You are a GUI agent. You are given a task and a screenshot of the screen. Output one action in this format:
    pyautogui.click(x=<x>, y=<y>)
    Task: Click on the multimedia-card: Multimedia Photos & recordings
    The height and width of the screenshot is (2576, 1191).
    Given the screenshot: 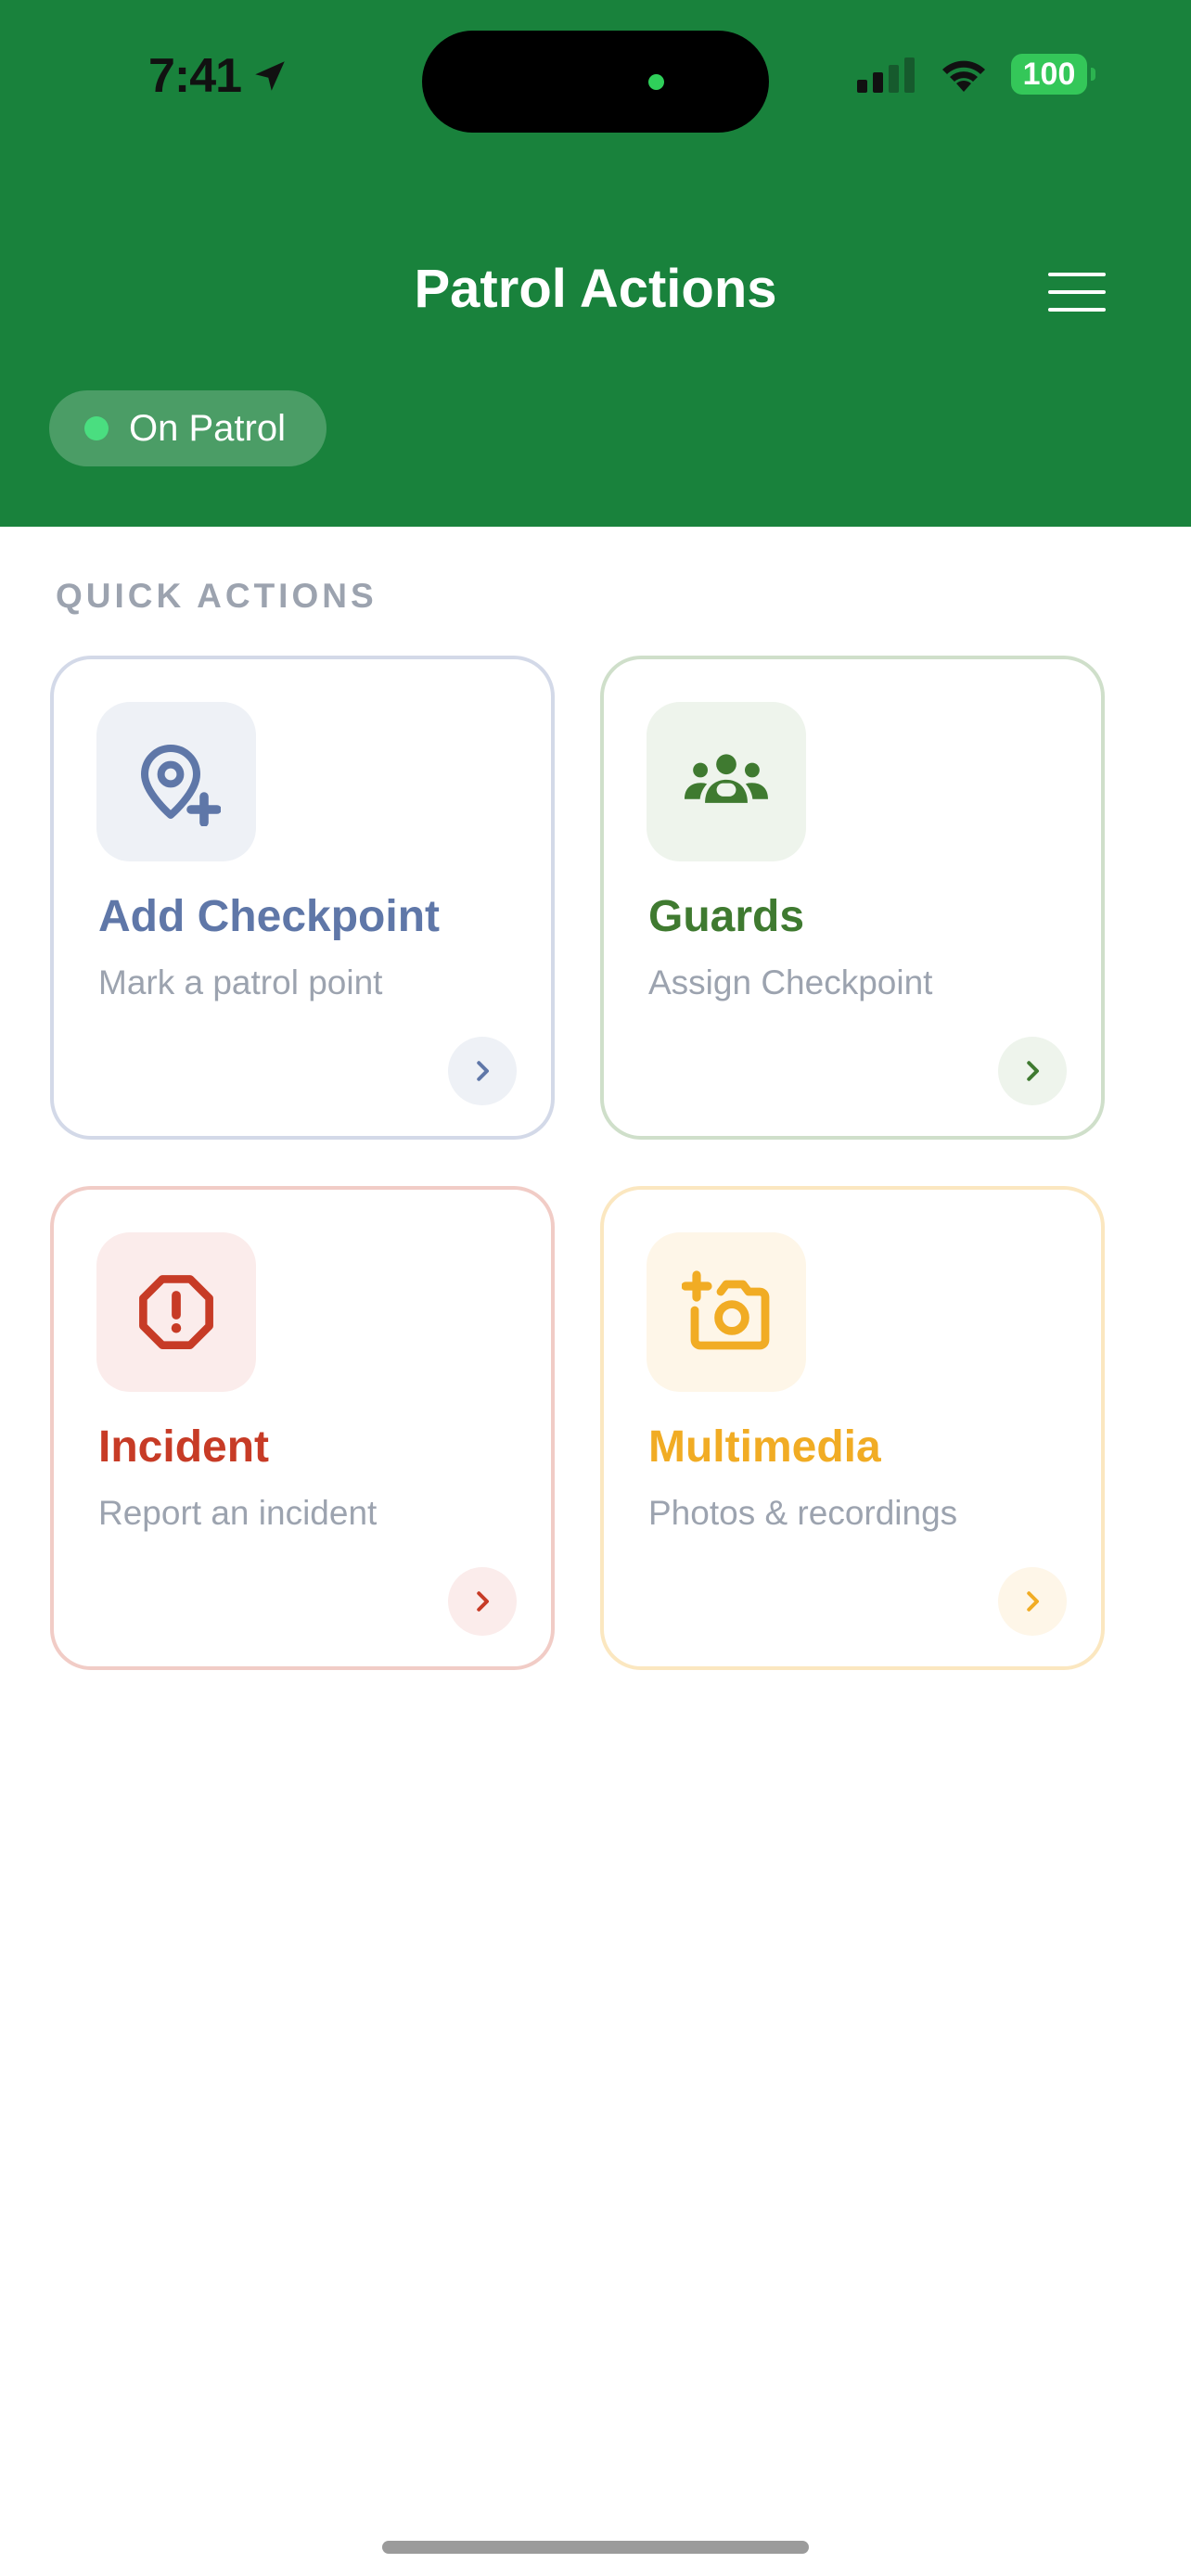 What is the action you would take?
    pyautogui.click(x=853, y=1428)
    